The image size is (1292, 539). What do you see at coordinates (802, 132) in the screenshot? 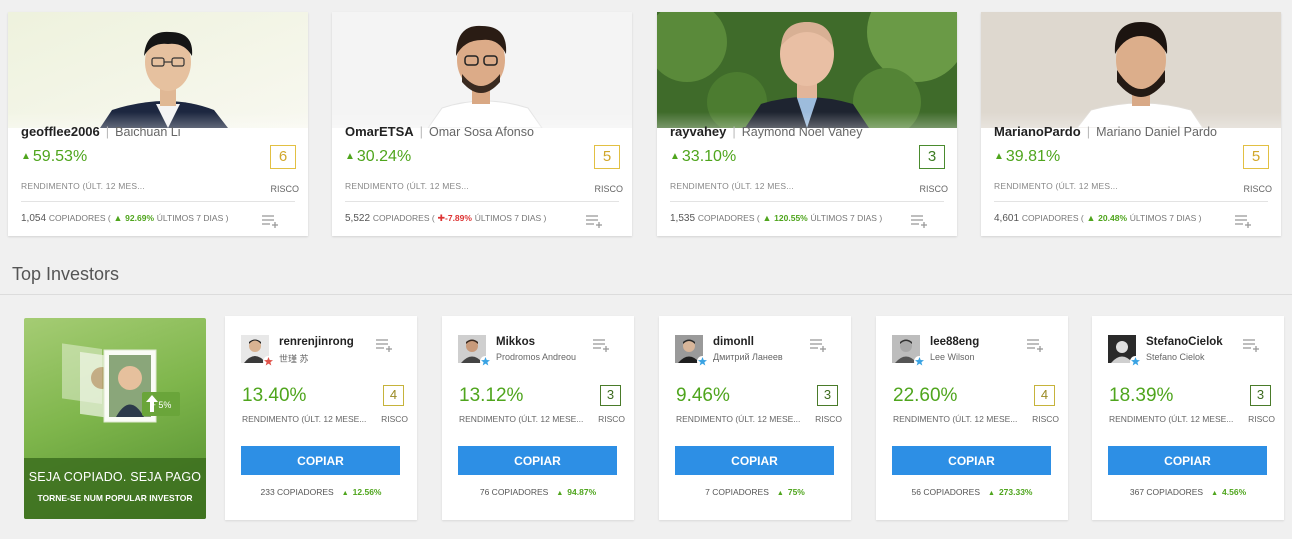
I see `trader-full-name: Raymond Noel Vahey` at bounding box center [802, 132].